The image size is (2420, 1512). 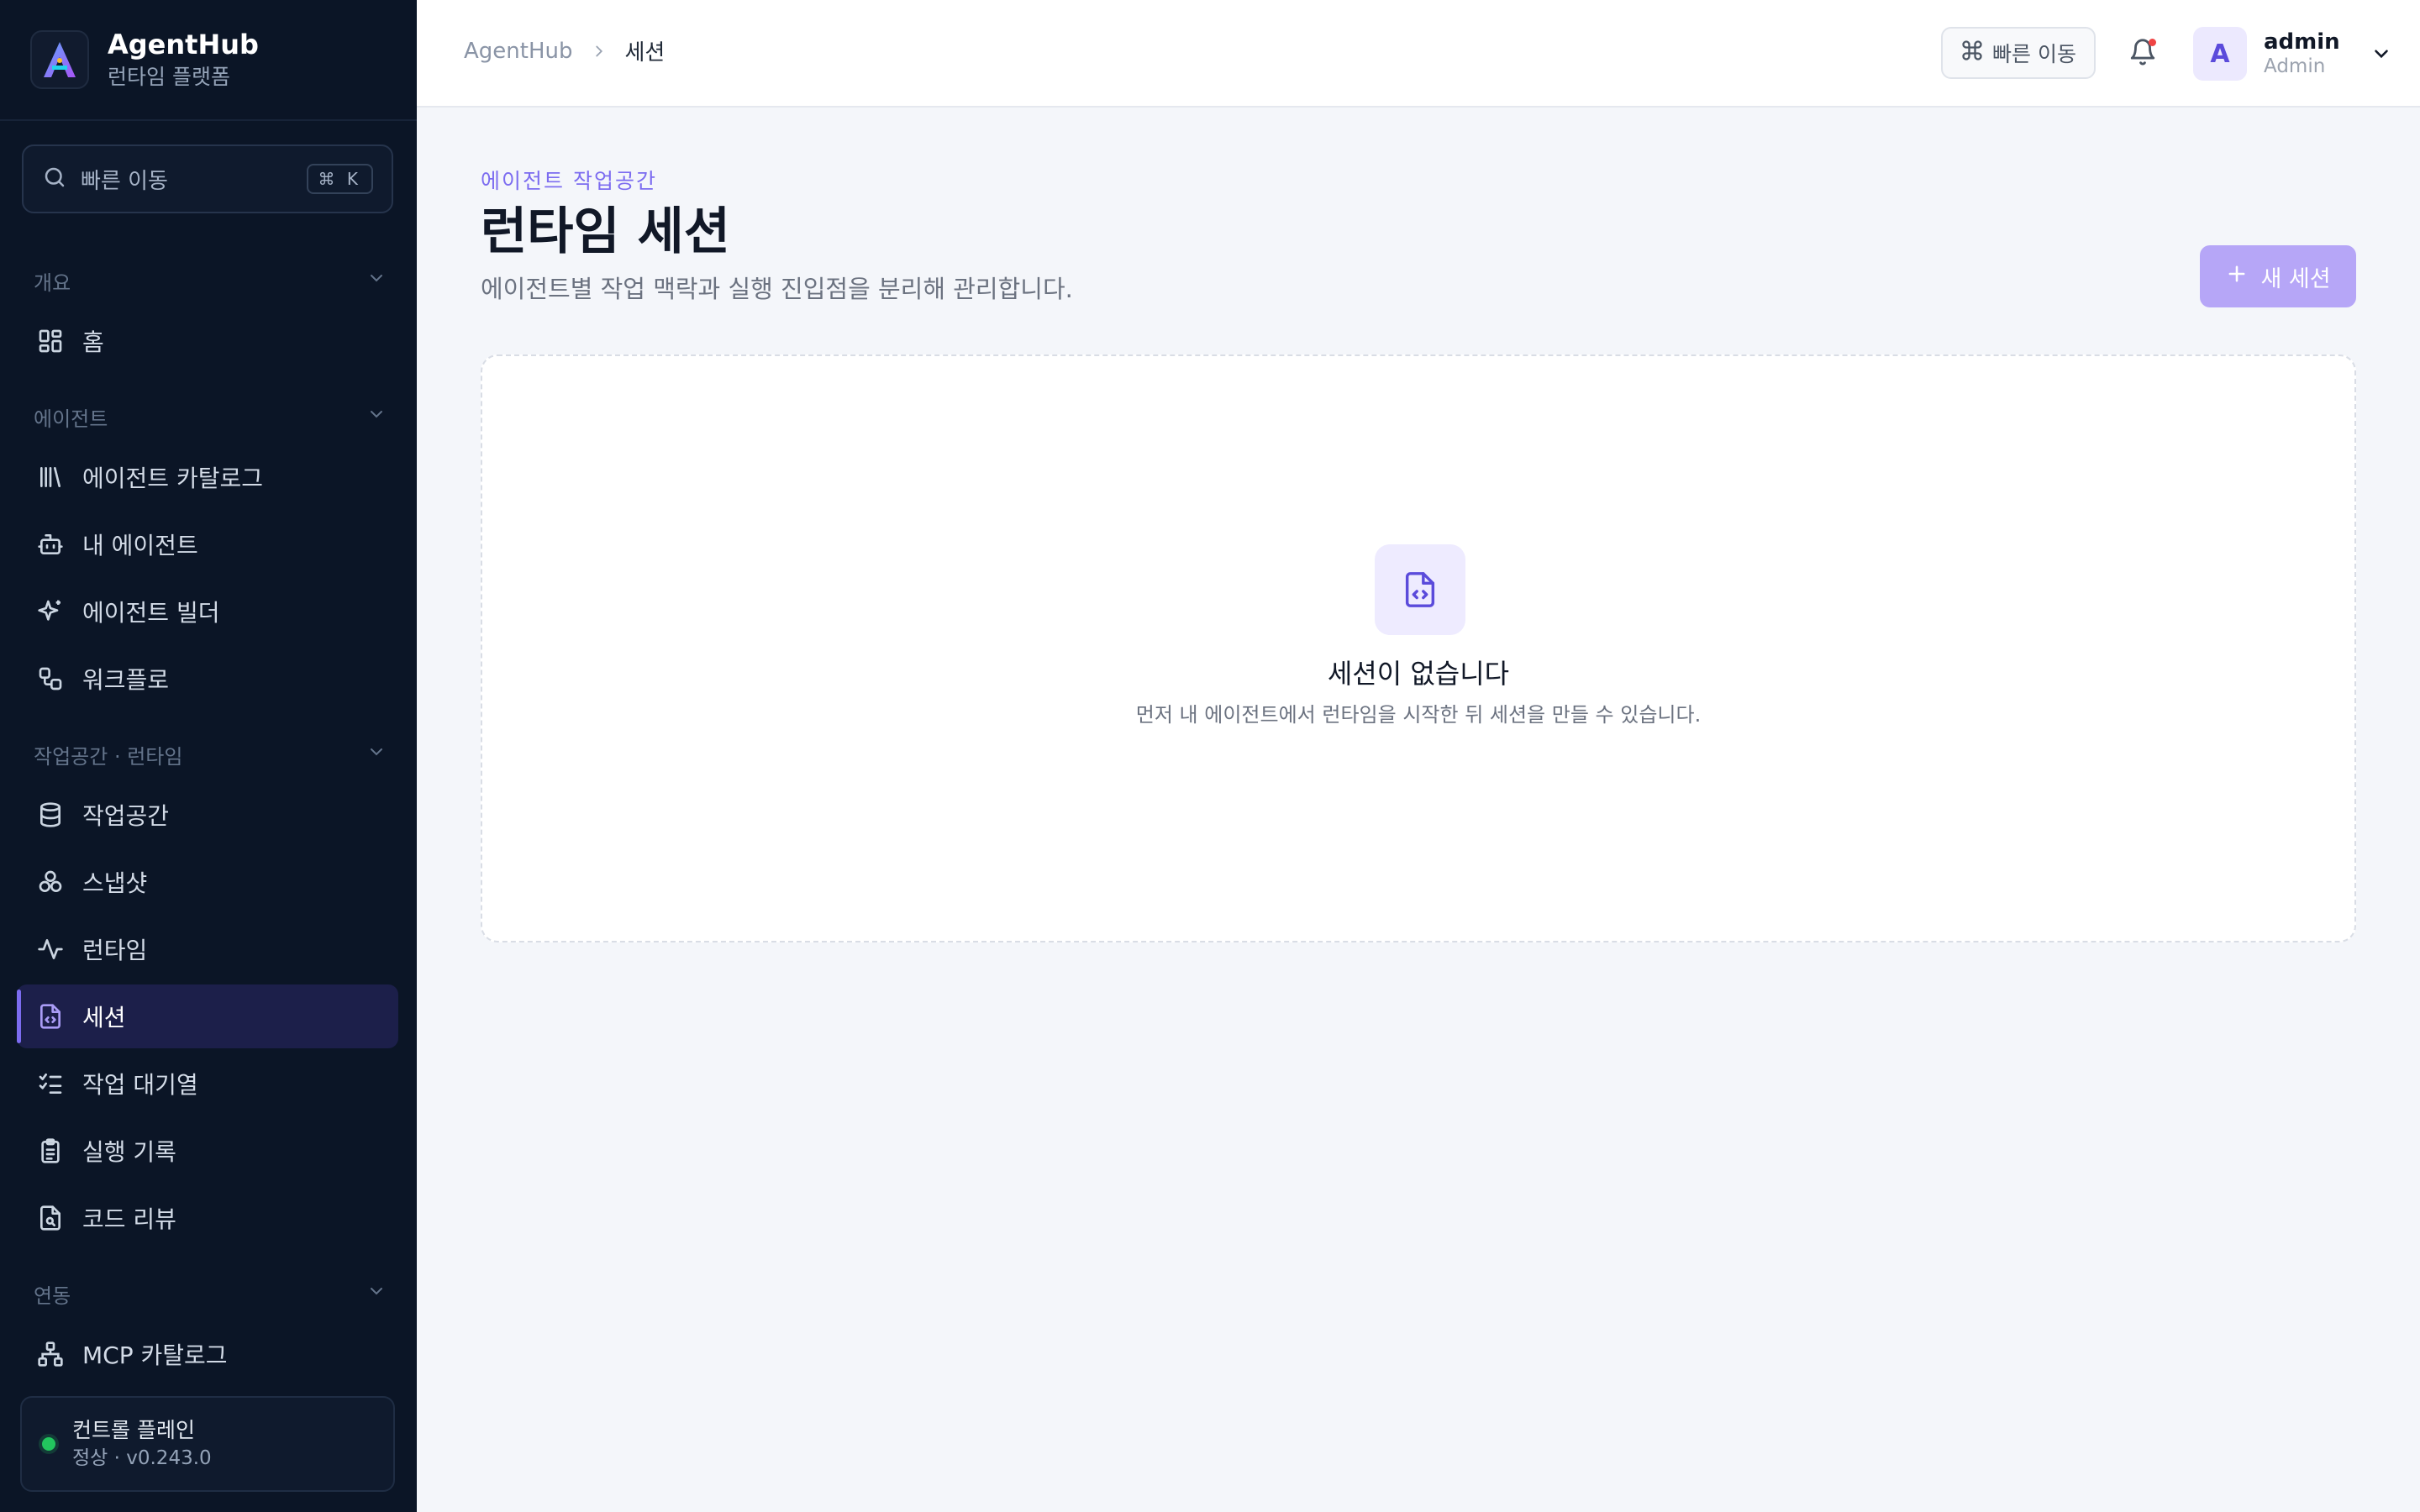 I want to click on file-search-icon, so click(x=51, y=1218).